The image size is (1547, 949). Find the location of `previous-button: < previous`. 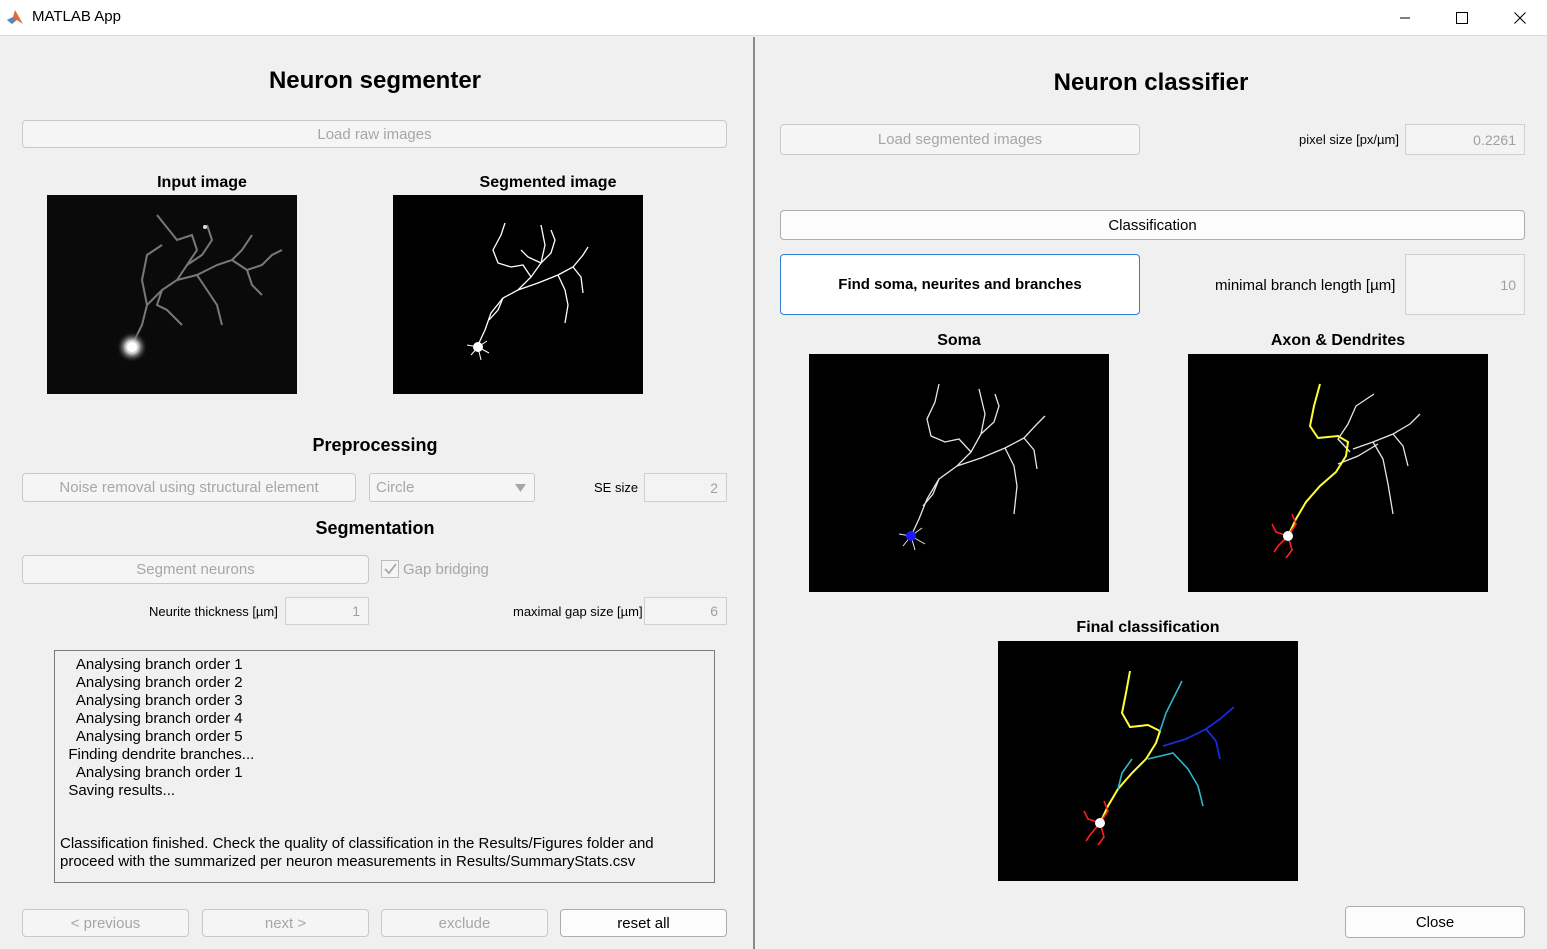

previous-button: < previous is located at coordinates (105, 923).